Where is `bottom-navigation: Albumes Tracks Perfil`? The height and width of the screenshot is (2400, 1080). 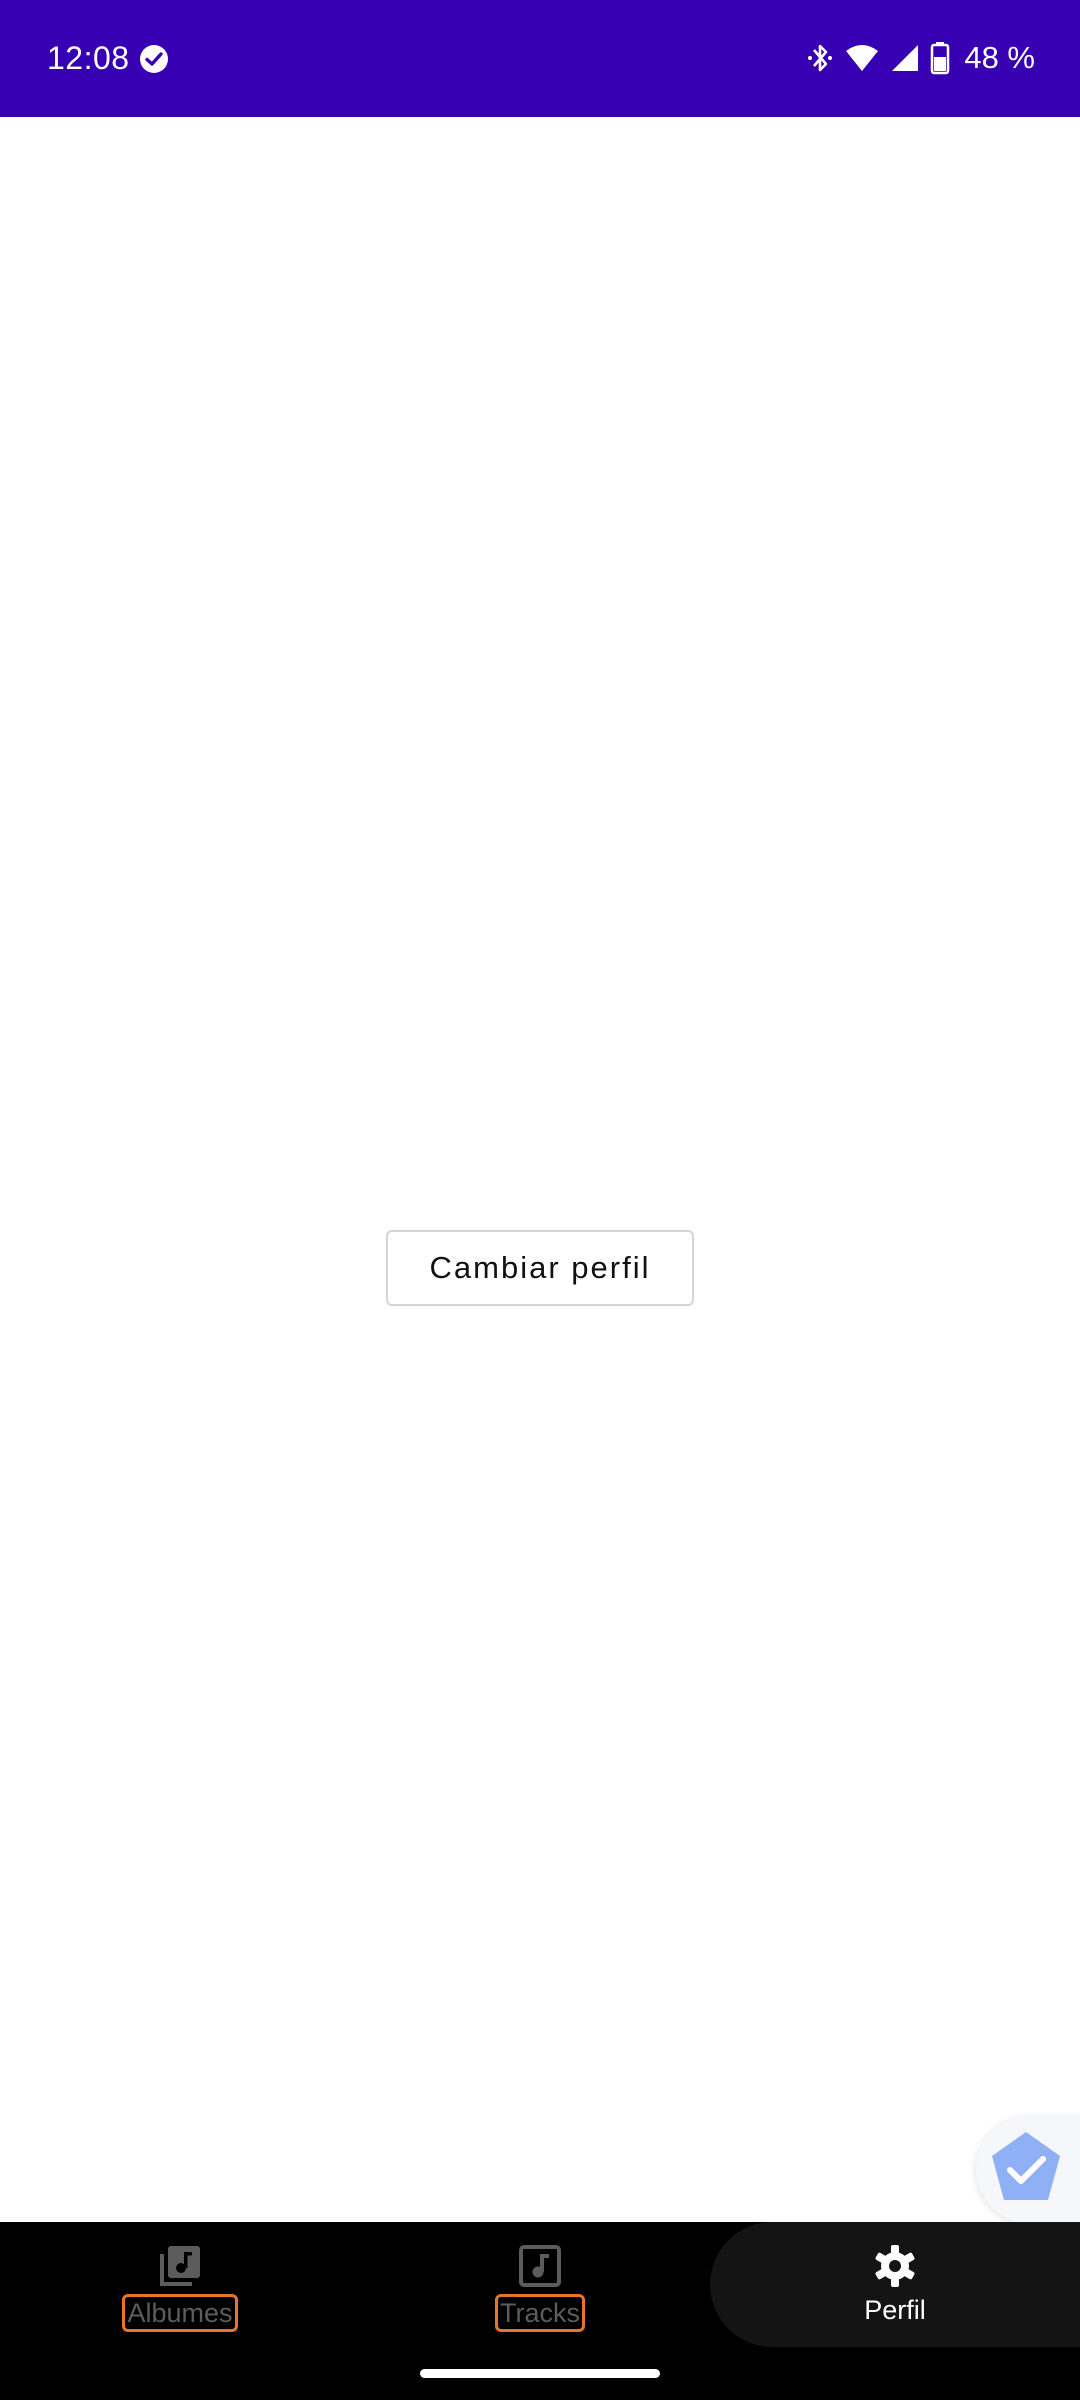 bottom-navigation: Albumes Tracks Perfil is located at coordinates (540, 2311).